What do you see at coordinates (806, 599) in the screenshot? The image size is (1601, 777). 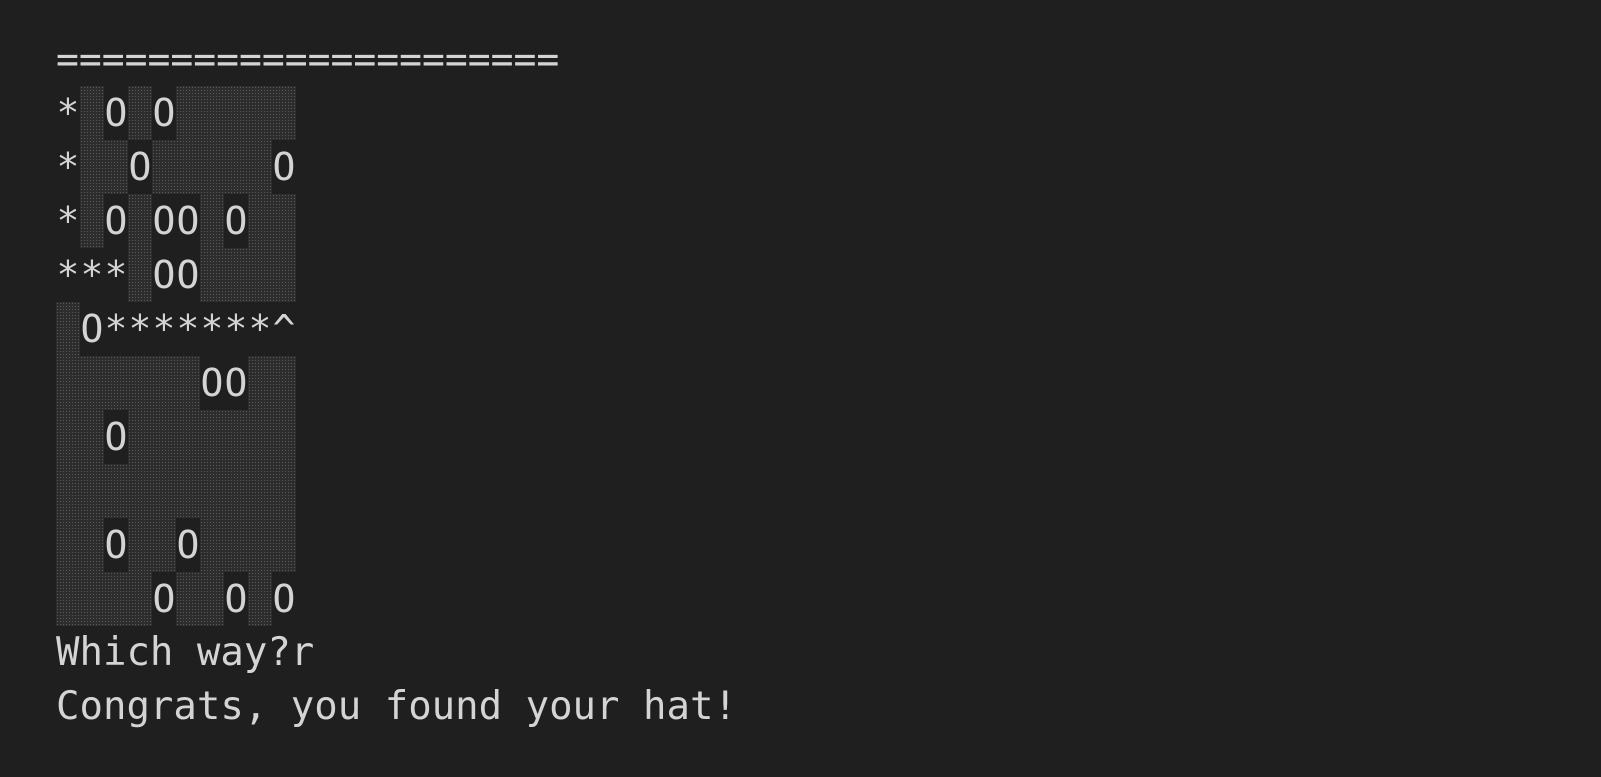 I see `grid-row: OOO` at bounding box center [806, 599].